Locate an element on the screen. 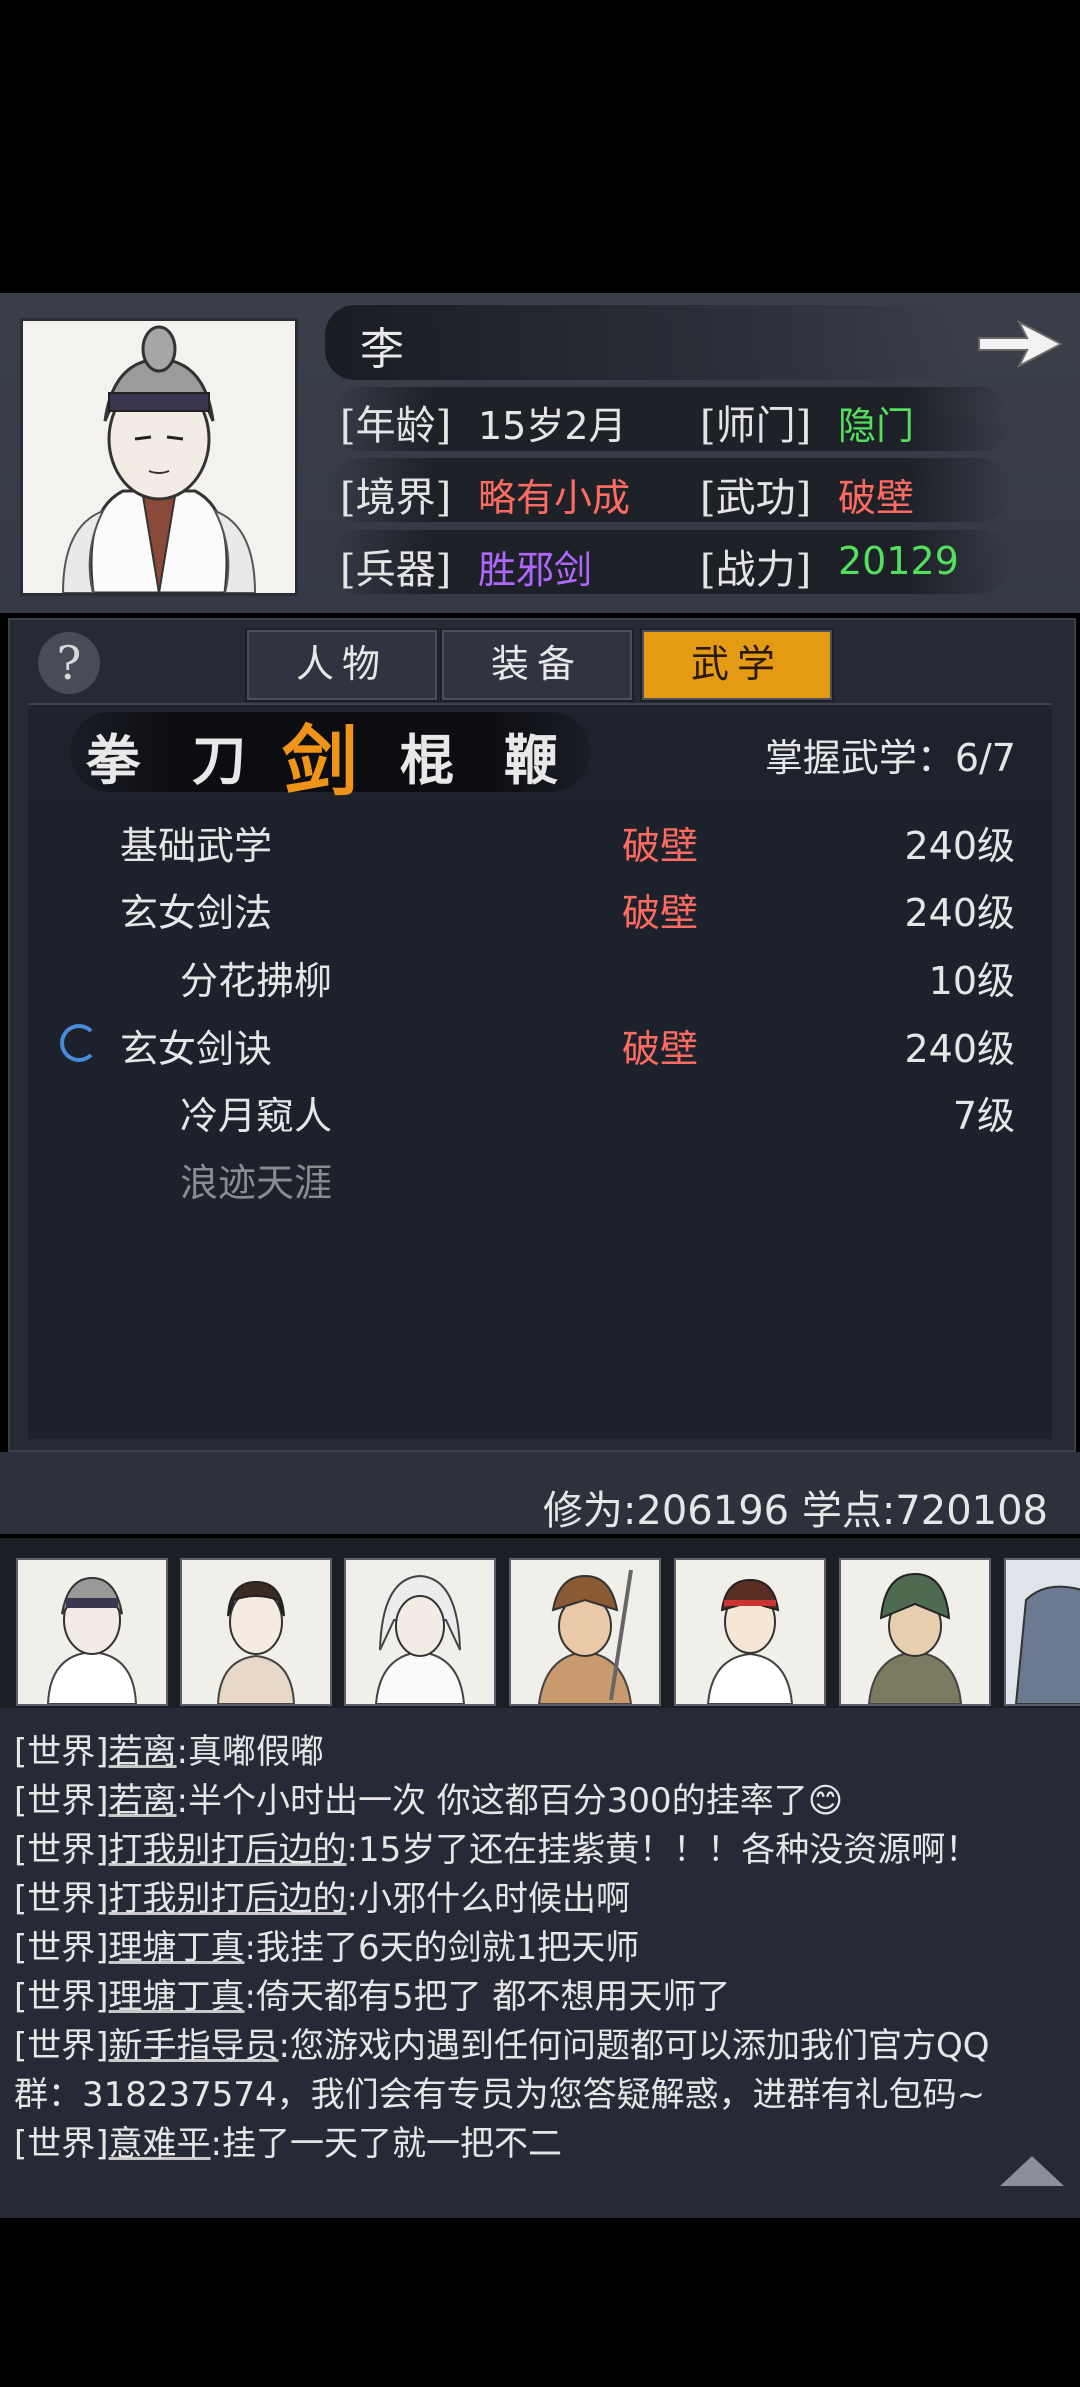 The height and width of the screenshot is (2387, 1080). chat-username: 新手指导员 is located at coordinates (194, 2046).